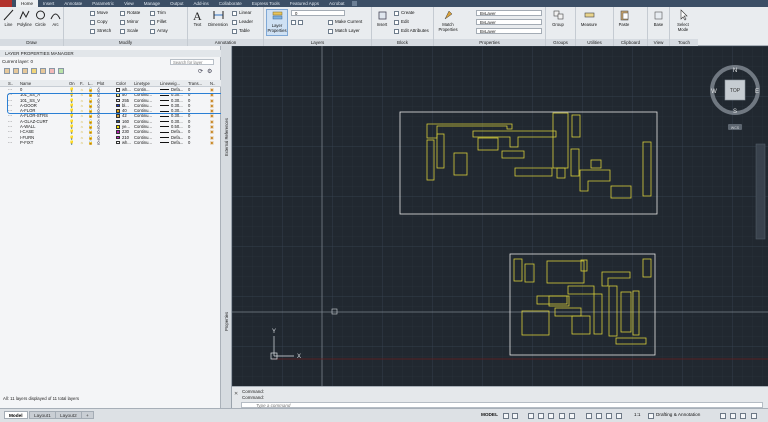 Image resolution: width=768 pixels, height=422 pixels. I want to click on layer-status-icon: ⋯, so click(10, 142).